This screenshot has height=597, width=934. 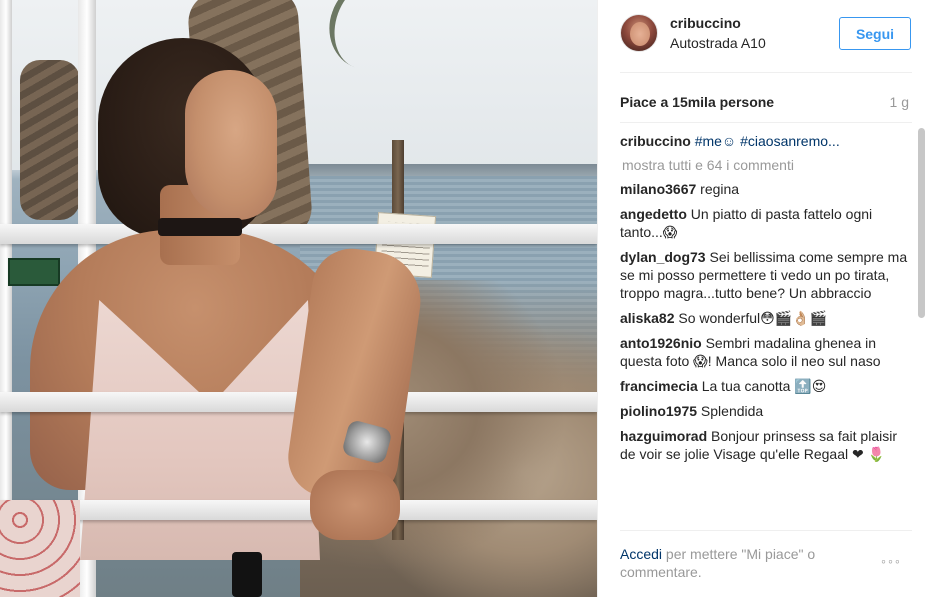 I want to click on comment-item: aliska82 So wonderful😳🎬👌🏼🎬, so click(x=765, y=318).